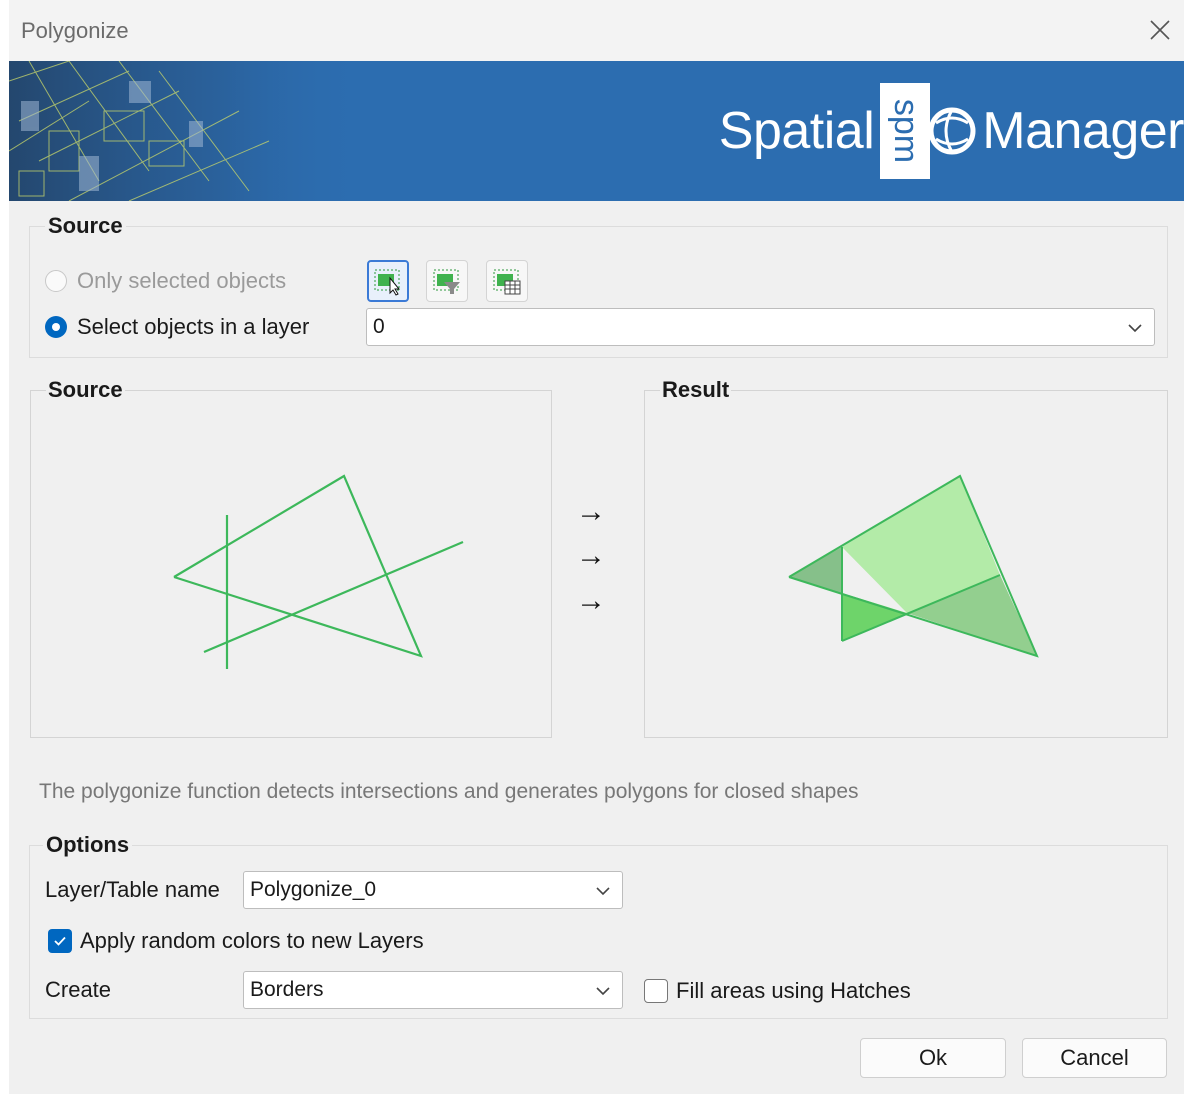 This screenshot has width=1184, height=1094. Describe the element at coordinates (596, 131) in the screenshot. I see `header-banner: Spatial spm Manager` at that location.